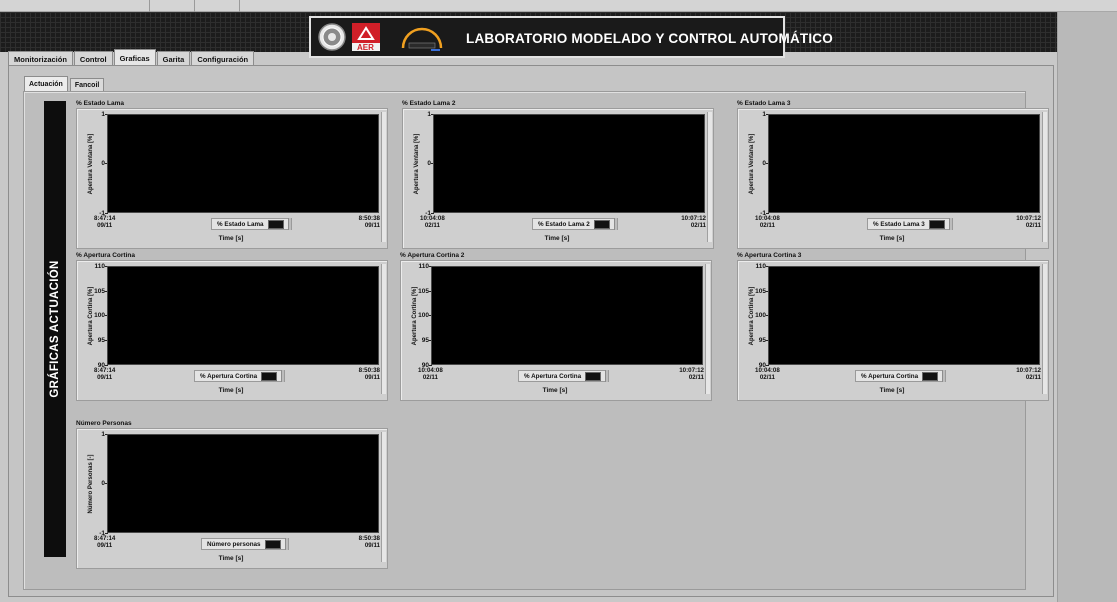 Image resolution: width=1117 pixels, height=602 pixels. Describe the element at coordinates (105, 225) in the screenshot. I see `x-start-date: 09/11` at that location.